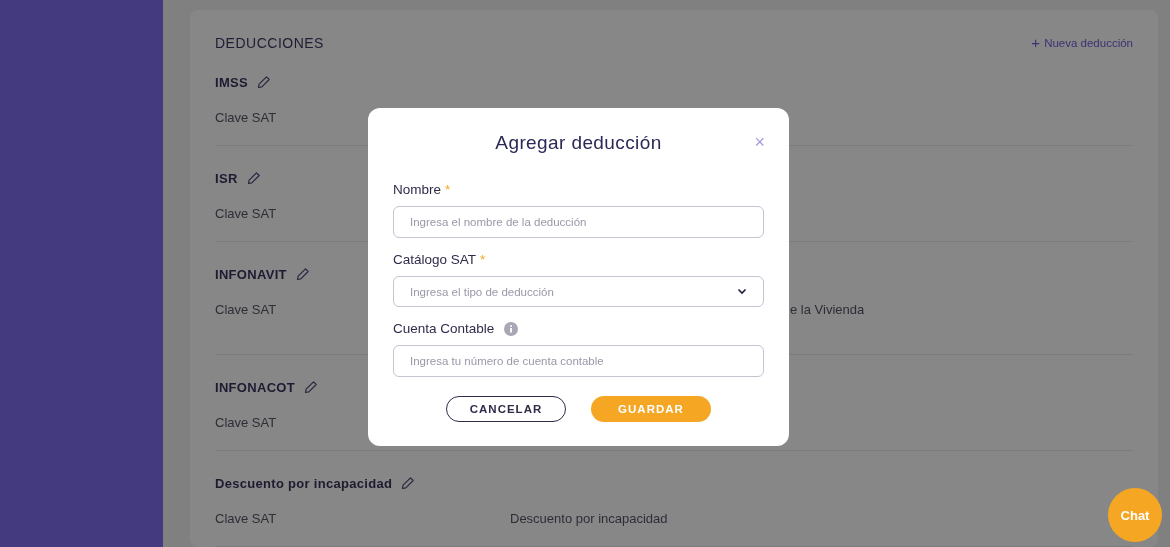 Image resolution: width=1170 pixels, height=547 pixels. Describe the element at coordinates (759, 142) in the screenshot. I see `close-button: ×` at that location.